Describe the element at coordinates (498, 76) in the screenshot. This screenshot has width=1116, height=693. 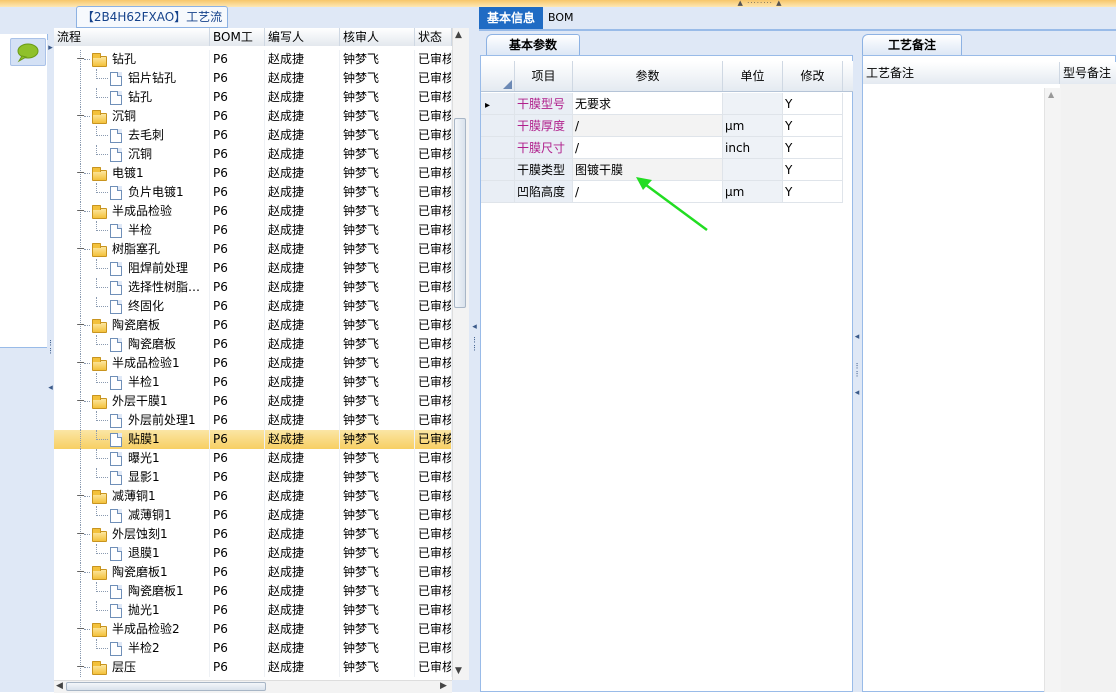
I see `row-header-corner` at that location.